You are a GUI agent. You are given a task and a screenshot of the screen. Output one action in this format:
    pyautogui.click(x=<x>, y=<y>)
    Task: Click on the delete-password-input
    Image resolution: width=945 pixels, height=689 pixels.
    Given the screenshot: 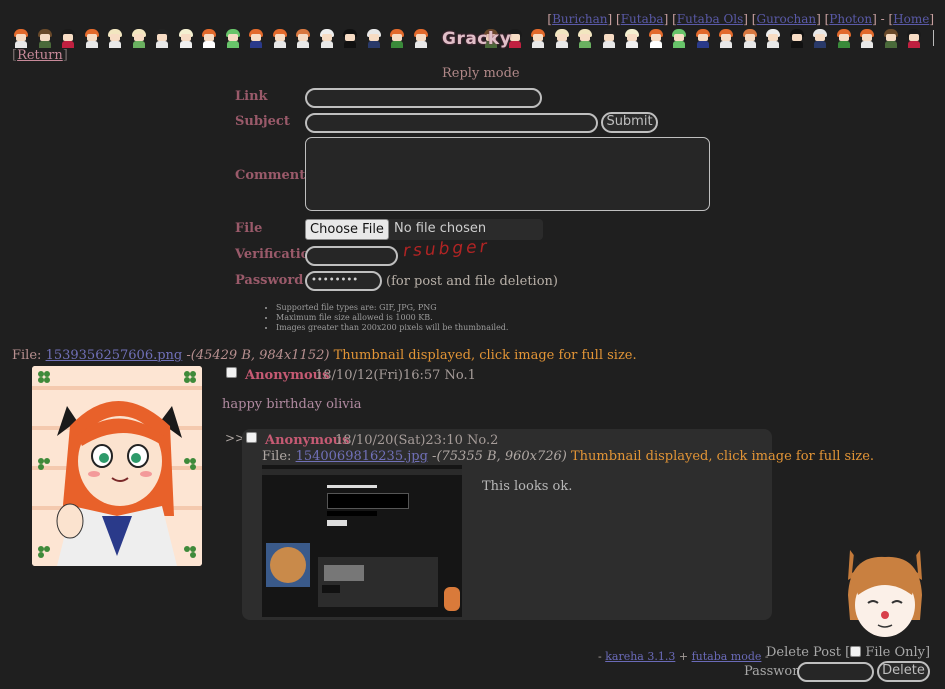 What is the action you would take?
    pyautogui.click(x=835, y=672)
    